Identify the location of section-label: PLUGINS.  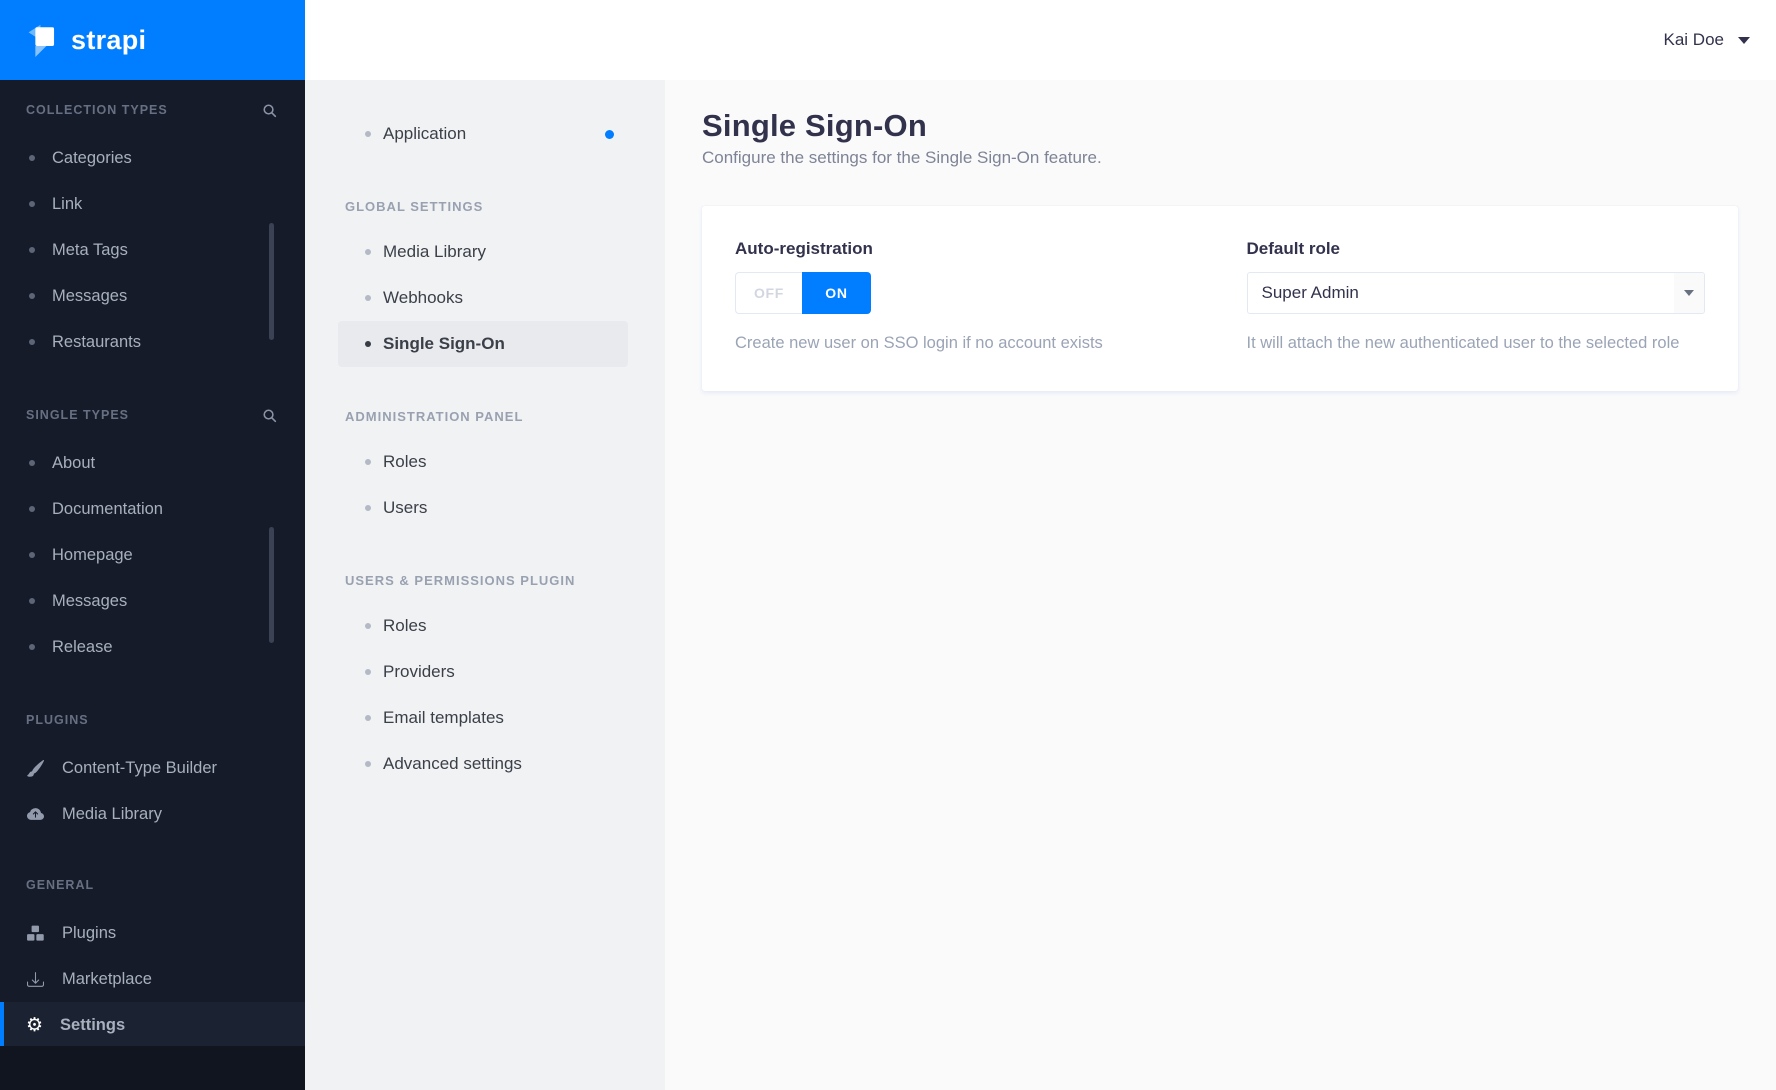
(57, 720).